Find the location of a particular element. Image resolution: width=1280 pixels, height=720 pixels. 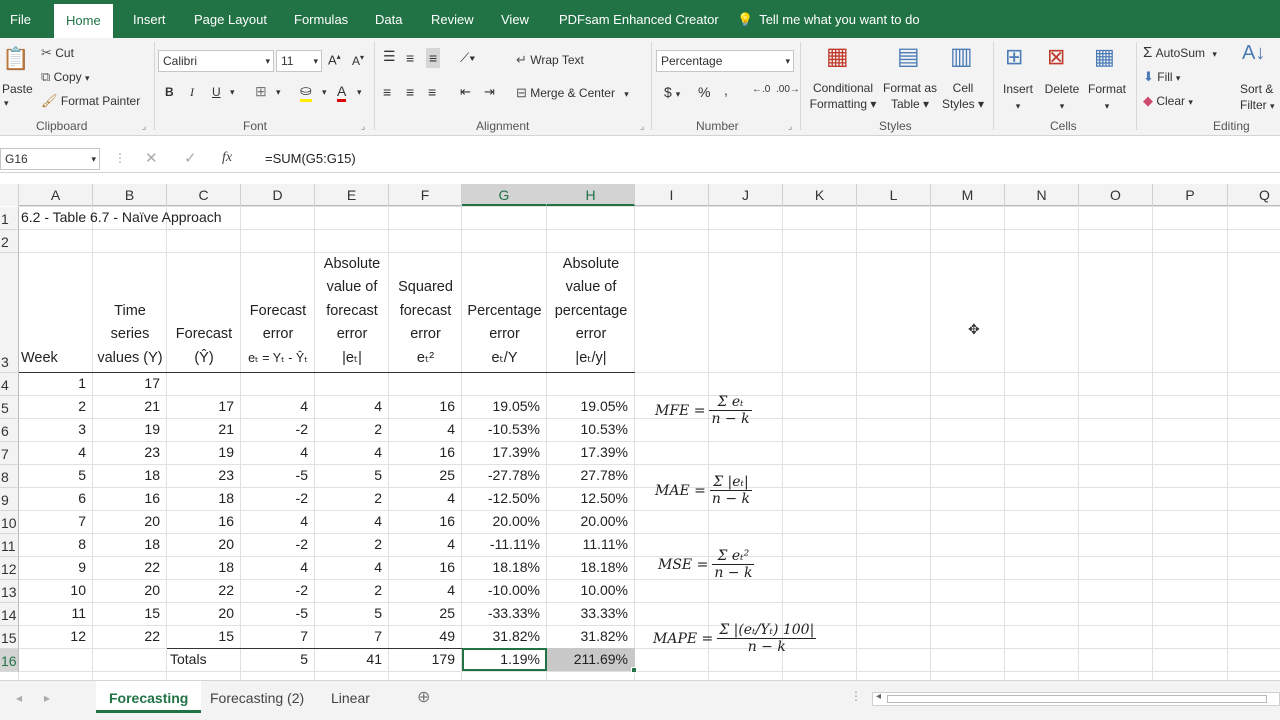

totals-h: 211.69% is located at coordinates (591, 659).